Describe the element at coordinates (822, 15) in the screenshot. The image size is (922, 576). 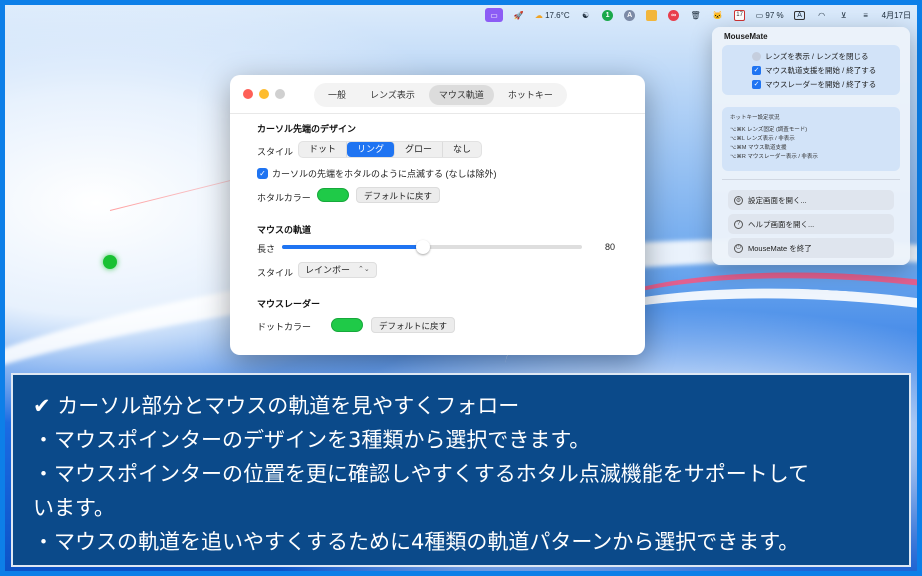
I see `wifi-icon: ◠` at that location.